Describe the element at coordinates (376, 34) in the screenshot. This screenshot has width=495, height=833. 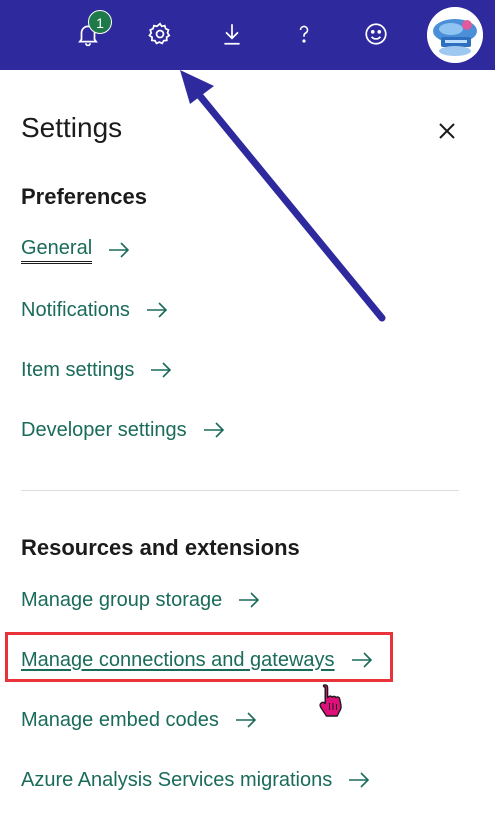
I see `smiley-icon` at that location.